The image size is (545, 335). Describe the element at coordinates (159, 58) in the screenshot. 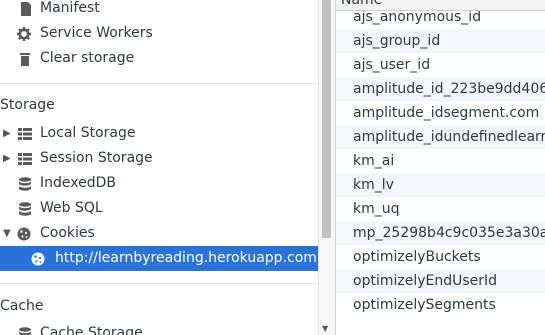

I see `sidebar-item-clear-storage: Clear storage` at that location.